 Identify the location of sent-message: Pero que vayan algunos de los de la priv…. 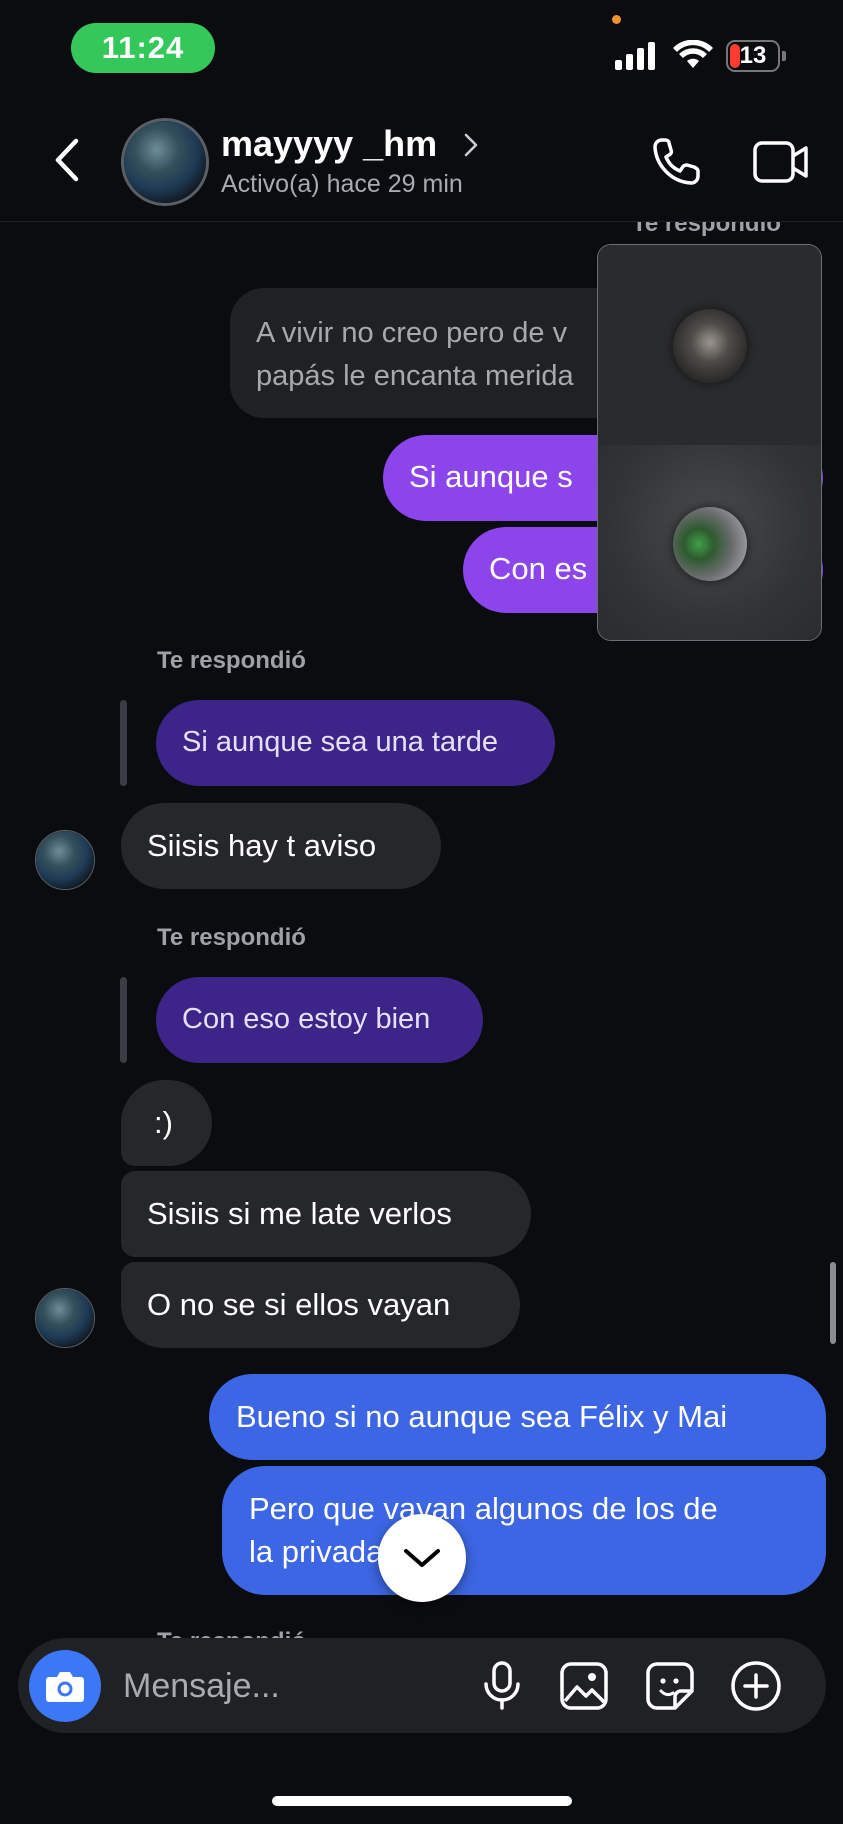
(524, 1530).